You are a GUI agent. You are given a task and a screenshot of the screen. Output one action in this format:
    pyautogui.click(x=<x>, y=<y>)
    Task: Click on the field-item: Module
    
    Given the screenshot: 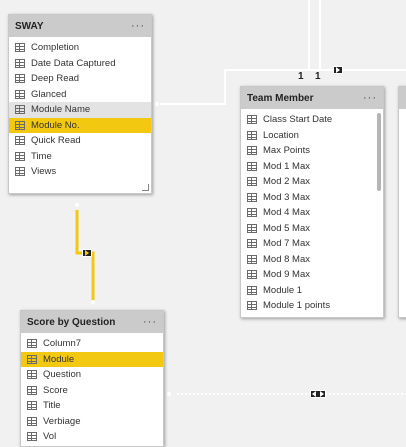 What is the action you would take?
    pyautogui.click(x=92, y=359)
    